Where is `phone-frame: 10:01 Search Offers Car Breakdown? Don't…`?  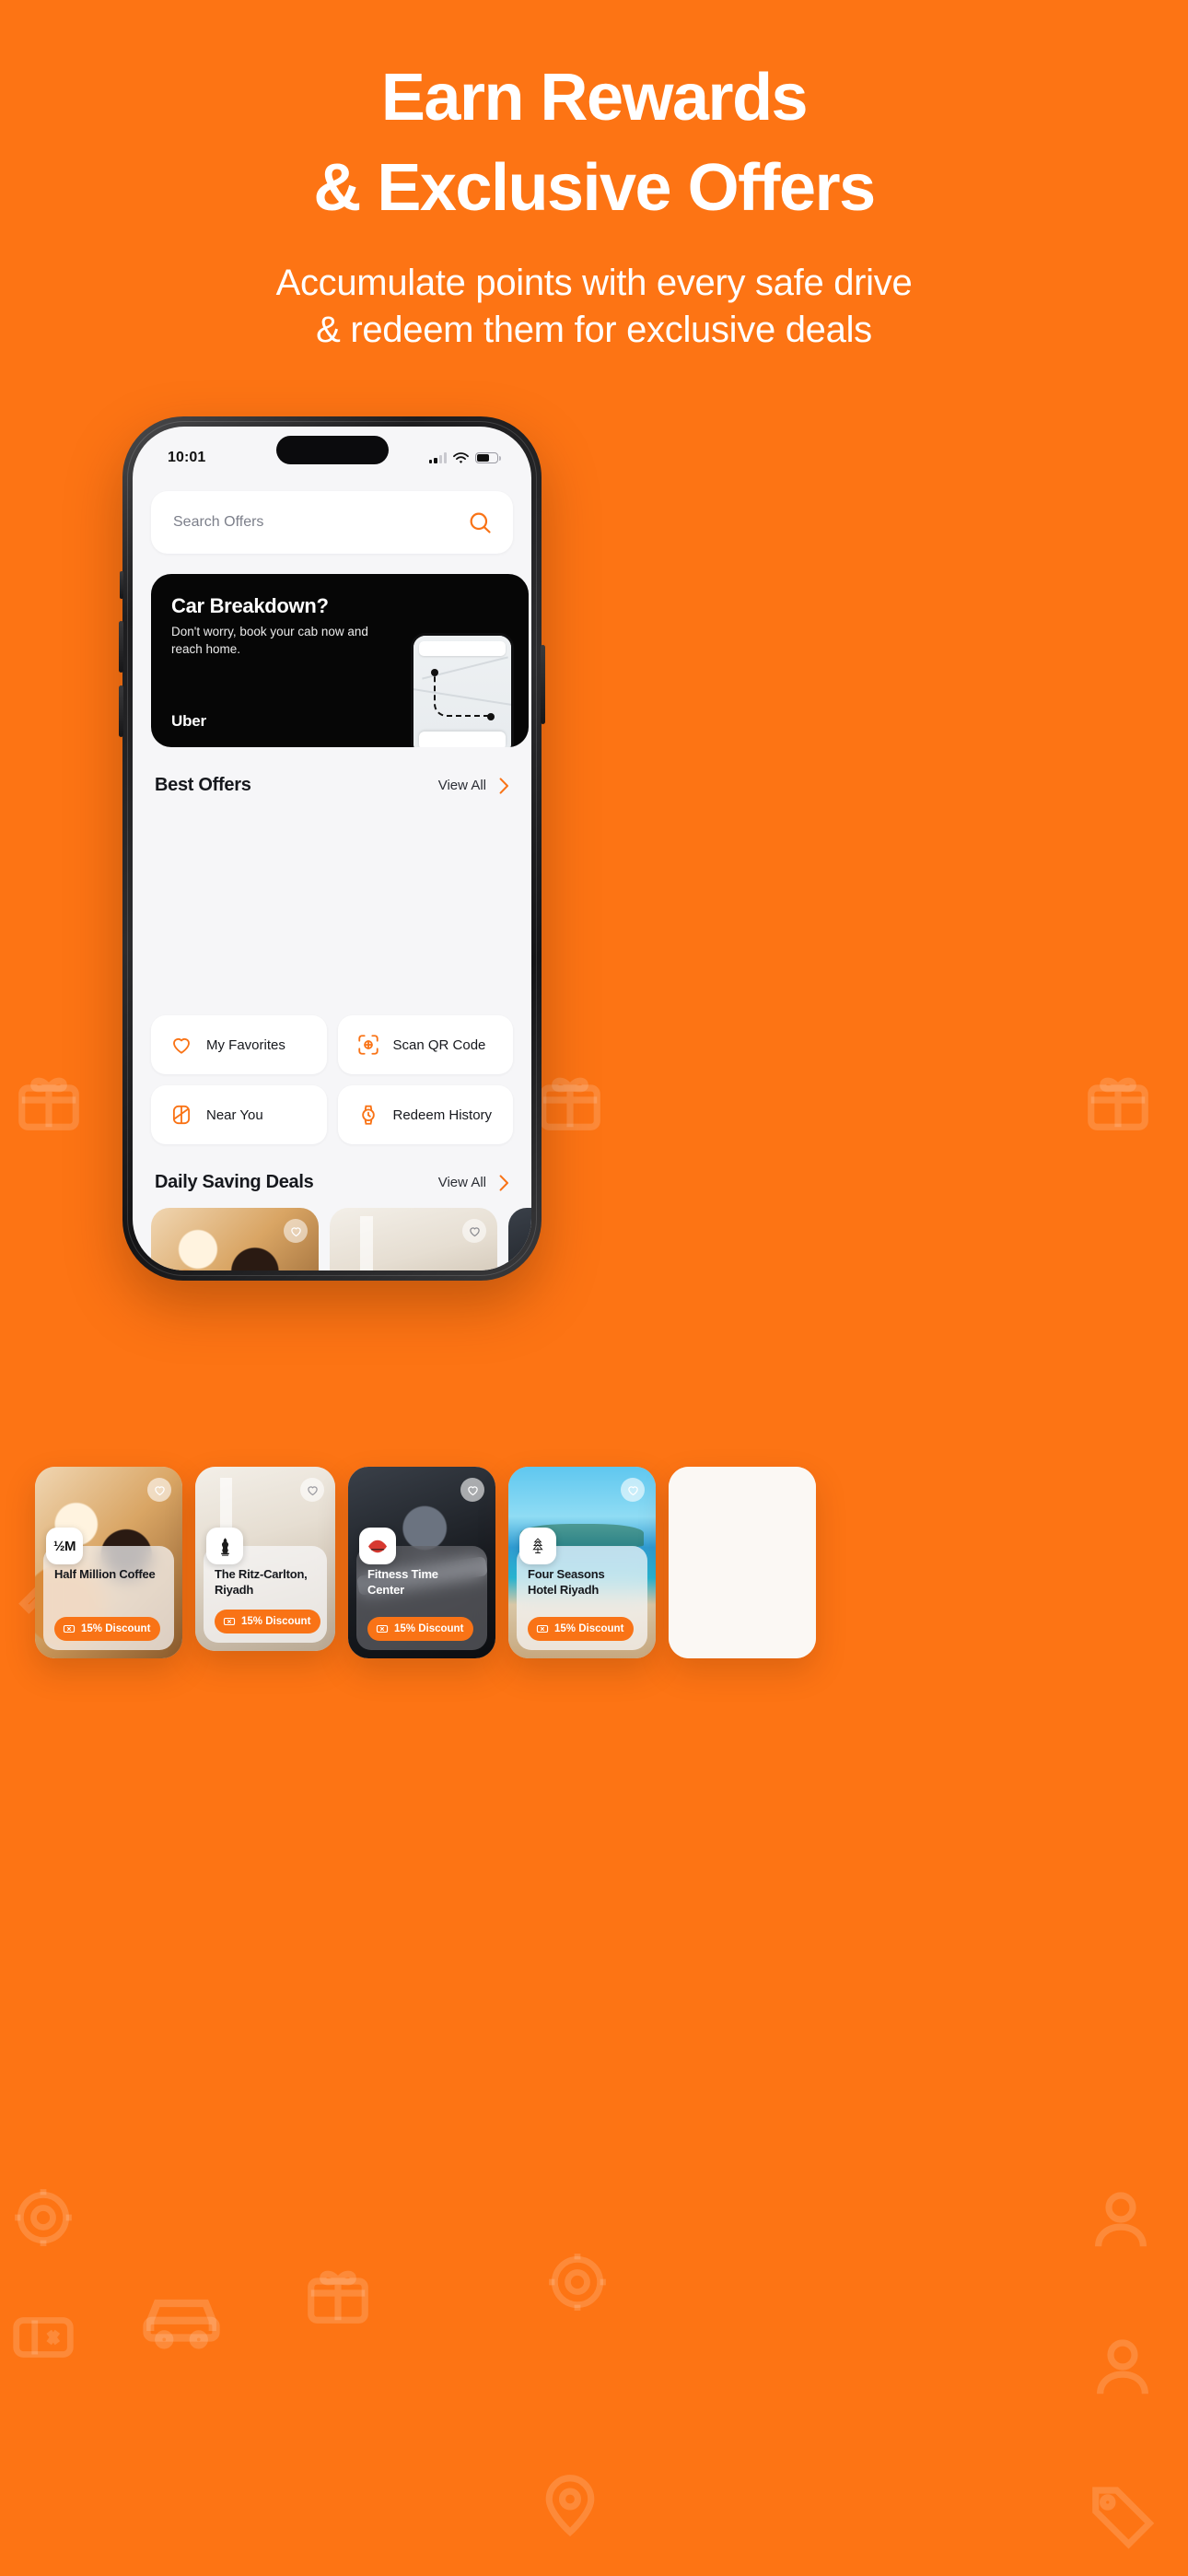
phone-frame: 10:01 Search Offers Car Breakdown? Don't… is located at coordinates (332, 848).